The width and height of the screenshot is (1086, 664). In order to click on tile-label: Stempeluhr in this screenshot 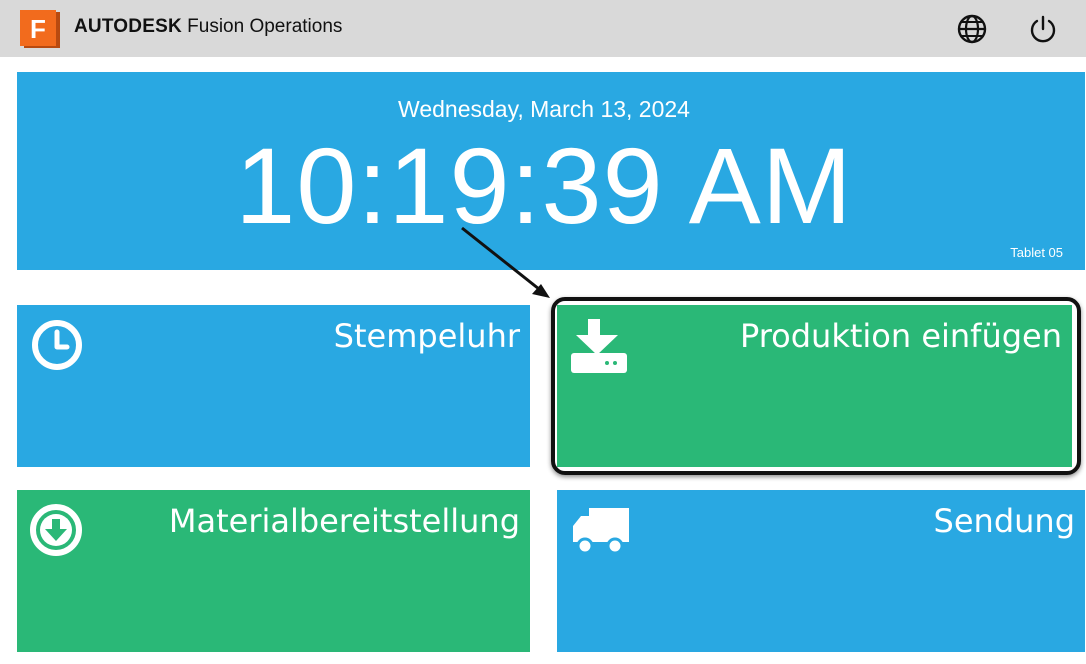, I will do `click(426, 336)`.